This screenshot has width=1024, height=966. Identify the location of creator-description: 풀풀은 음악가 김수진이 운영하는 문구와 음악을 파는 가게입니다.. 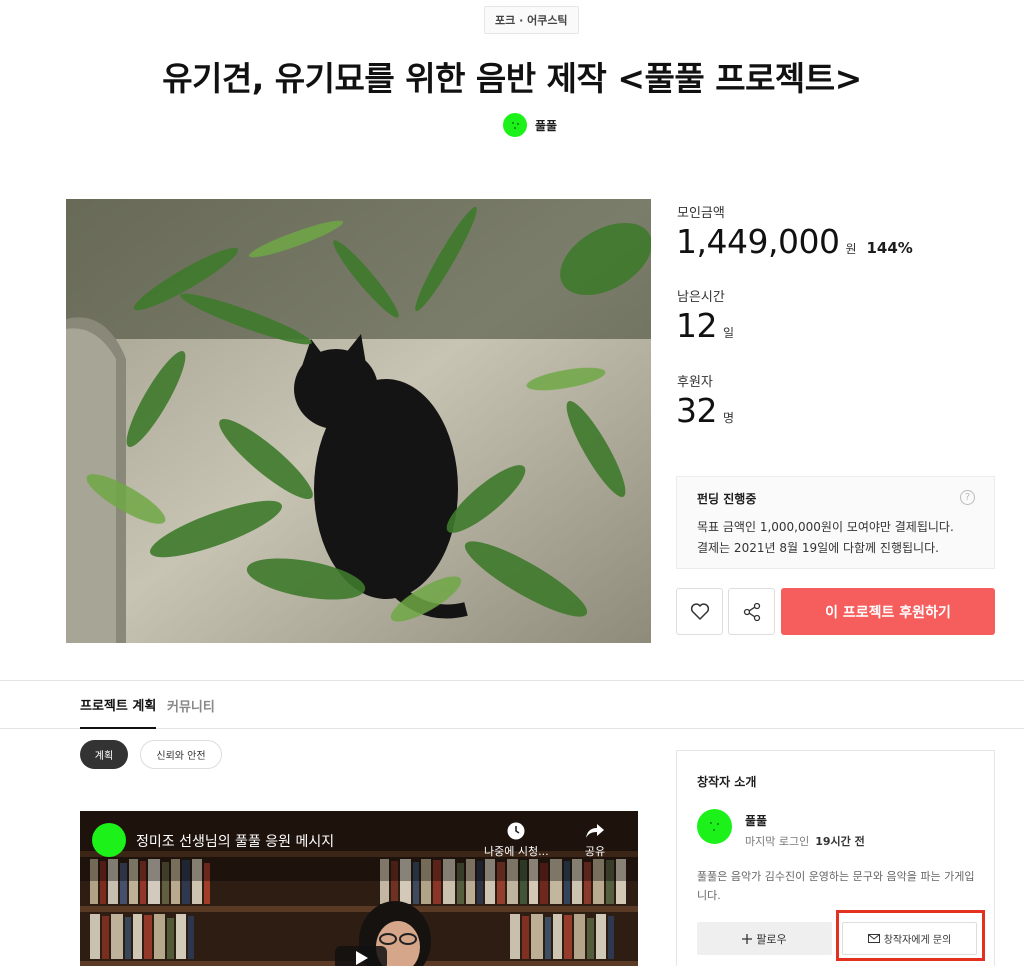
(836, 886).